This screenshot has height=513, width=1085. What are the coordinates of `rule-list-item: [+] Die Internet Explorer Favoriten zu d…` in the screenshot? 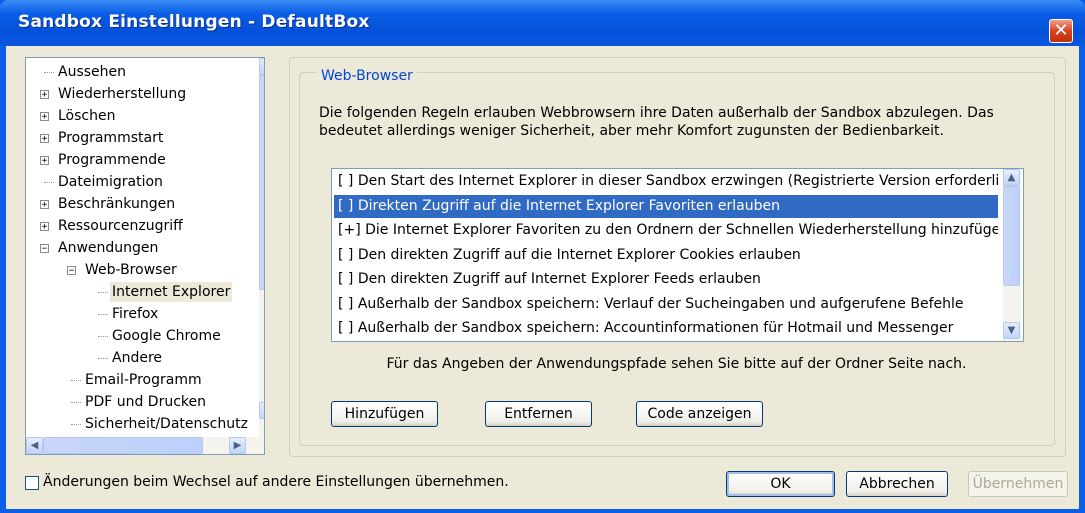 It's located at (666, 230).